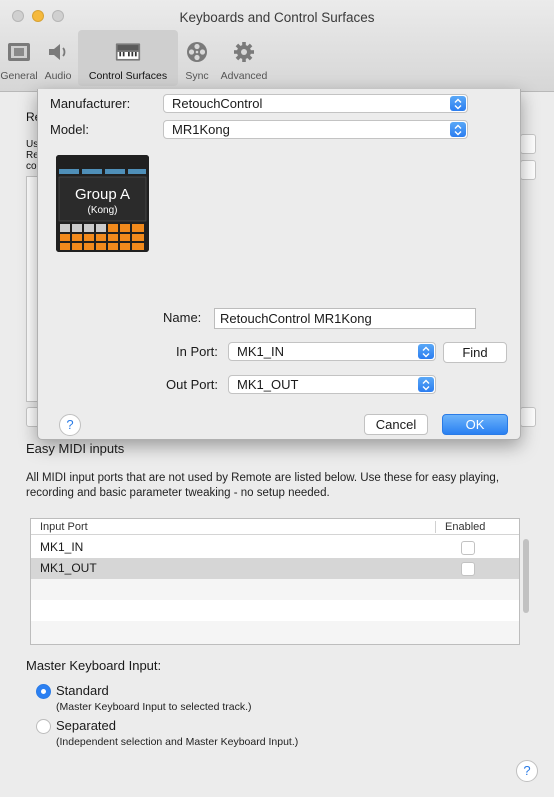  I want to click on device-image: Group A (Kong), so click(102, 203).